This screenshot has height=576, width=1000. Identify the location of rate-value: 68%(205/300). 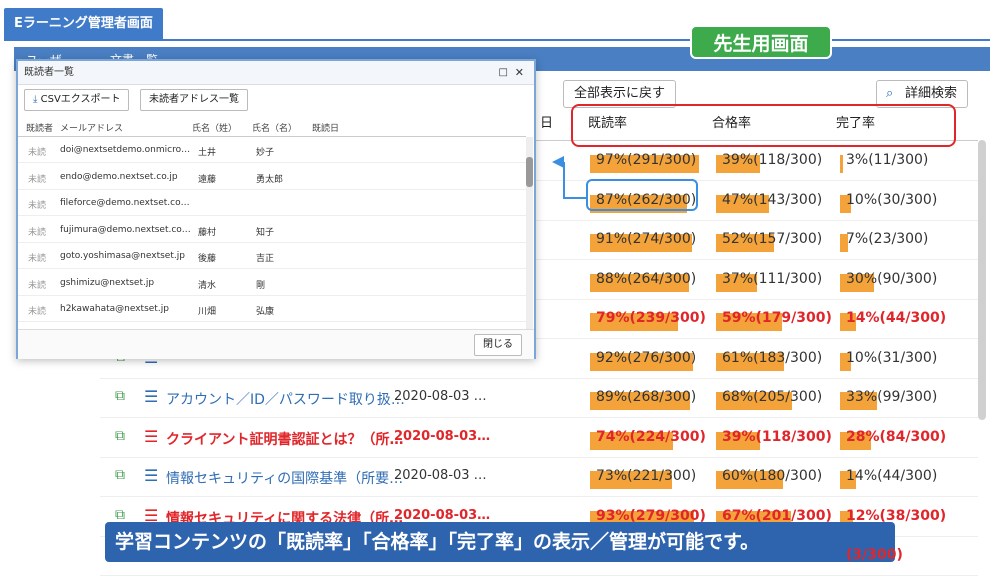
(772, 397).